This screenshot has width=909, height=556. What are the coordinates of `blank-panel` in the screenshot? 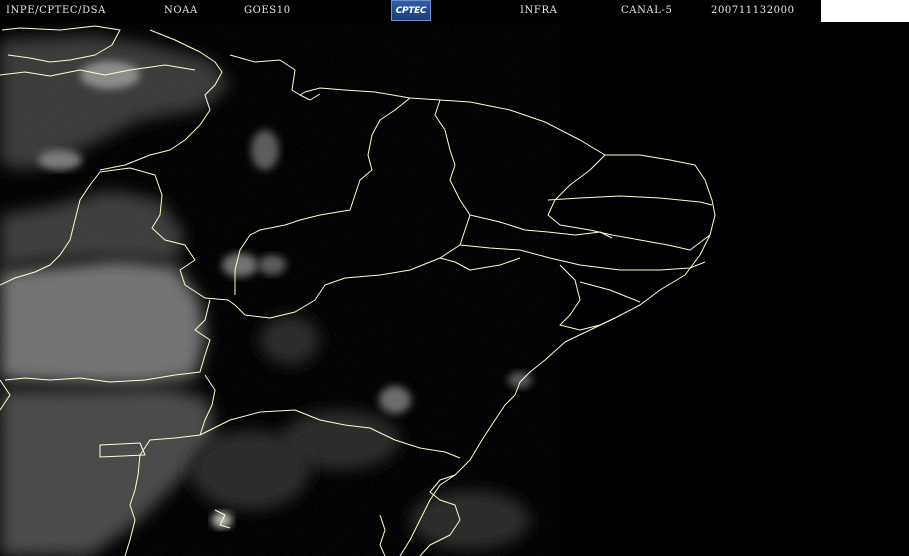 It's located at (865, 11).